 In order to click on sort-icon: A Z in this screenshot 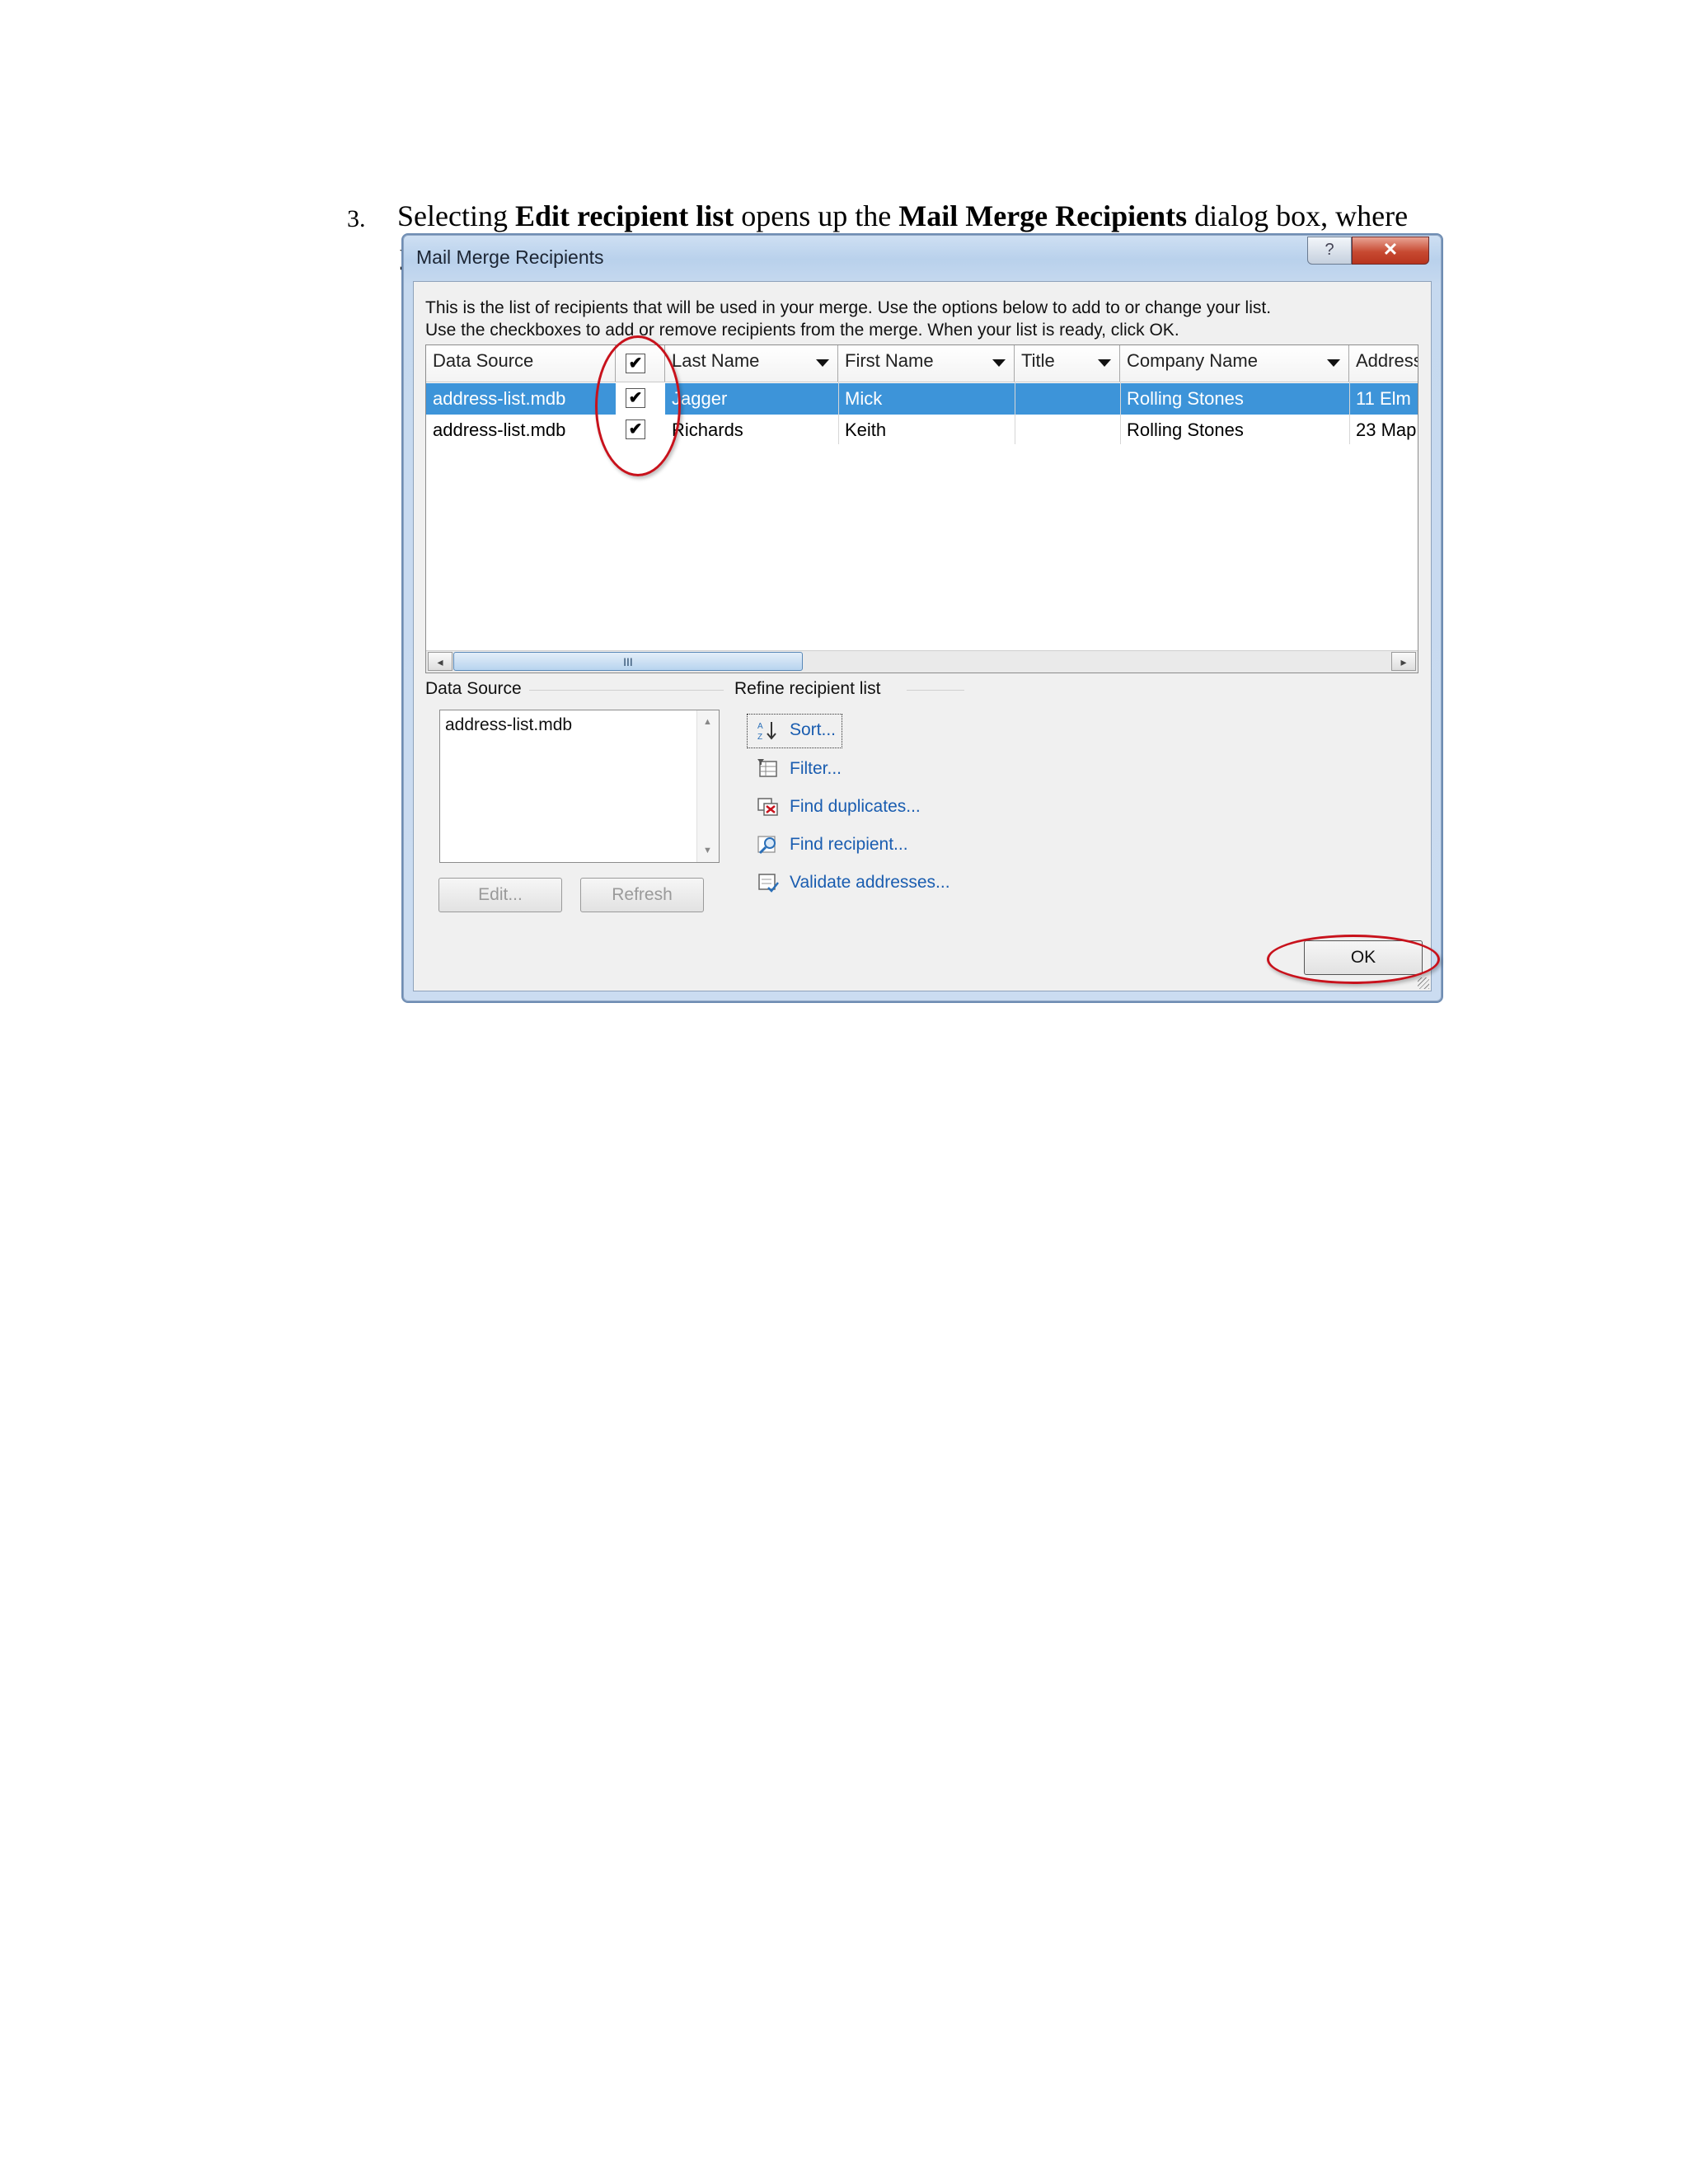, I will do `click(767, 731)`.